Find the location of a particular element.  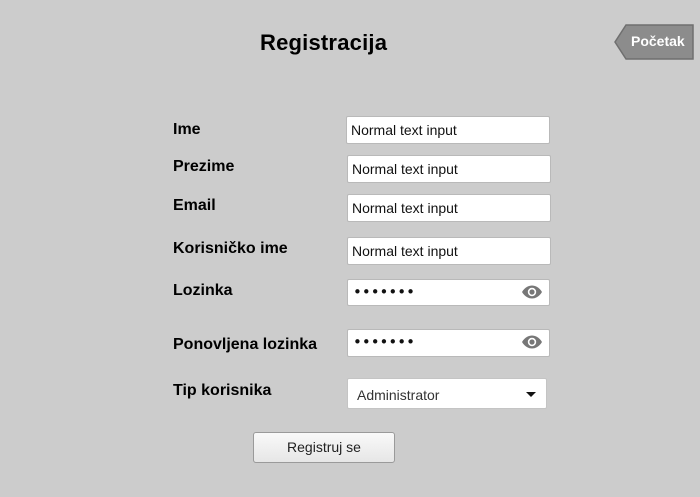

user-type-select: Administrator is located at coordinates (447, 393).